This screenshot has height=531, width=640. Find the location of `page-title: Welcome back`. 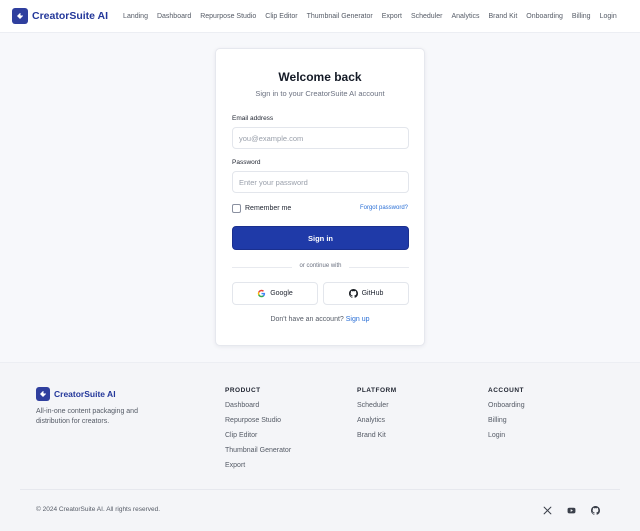

page-title: Welcome back is located at coordinates (320, 77).